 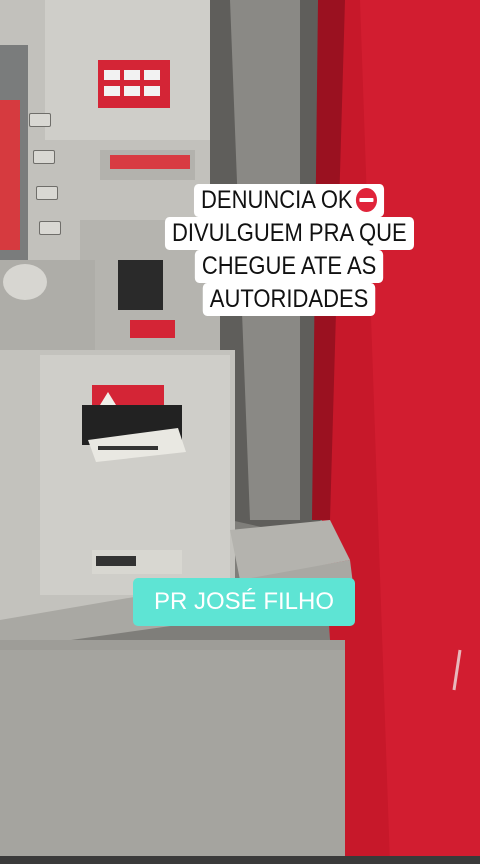 What do you see at coordinates (366, 200) in the screenshot?
I see `no-entry-icon` at bounding box center [366, 200].